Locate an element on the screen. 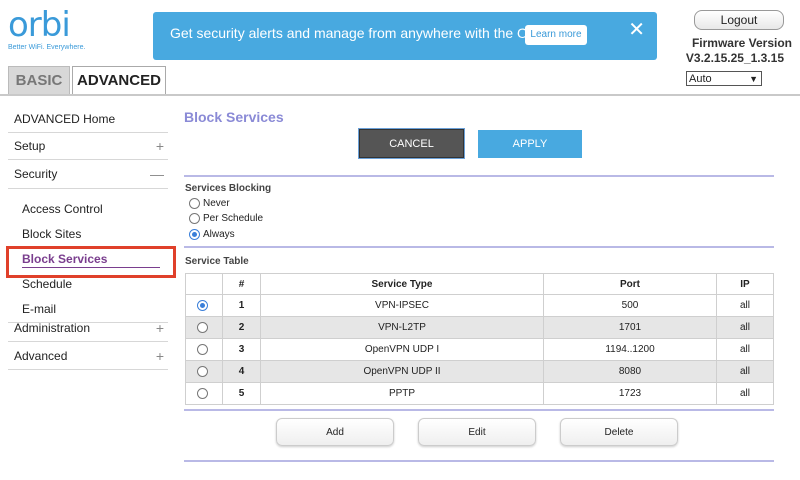 This screenshot has width=800, height=480. close-icon: ✕ is located at coordinates (636, 30).